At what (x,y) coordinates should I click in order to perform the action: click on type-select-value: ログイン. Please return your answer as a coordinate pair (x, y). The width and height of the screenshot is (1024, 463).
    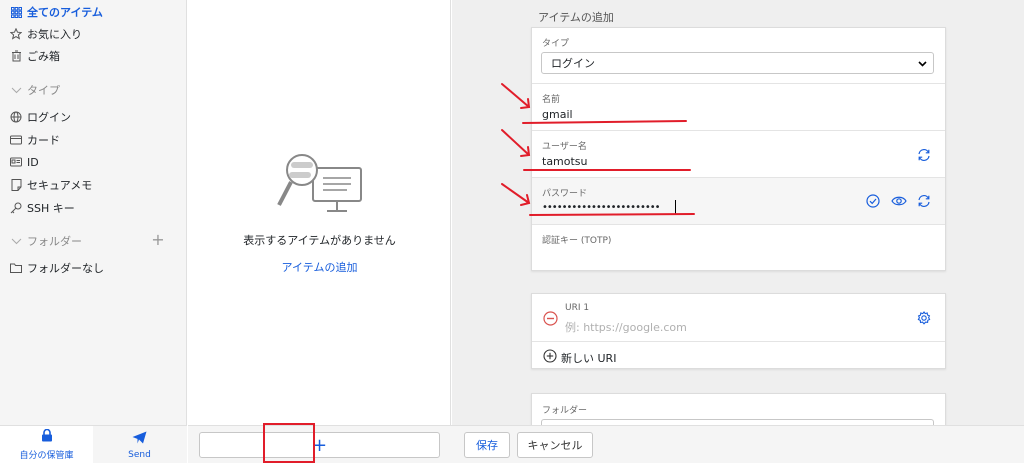
    Looking at the image, I should click on (573, 63).